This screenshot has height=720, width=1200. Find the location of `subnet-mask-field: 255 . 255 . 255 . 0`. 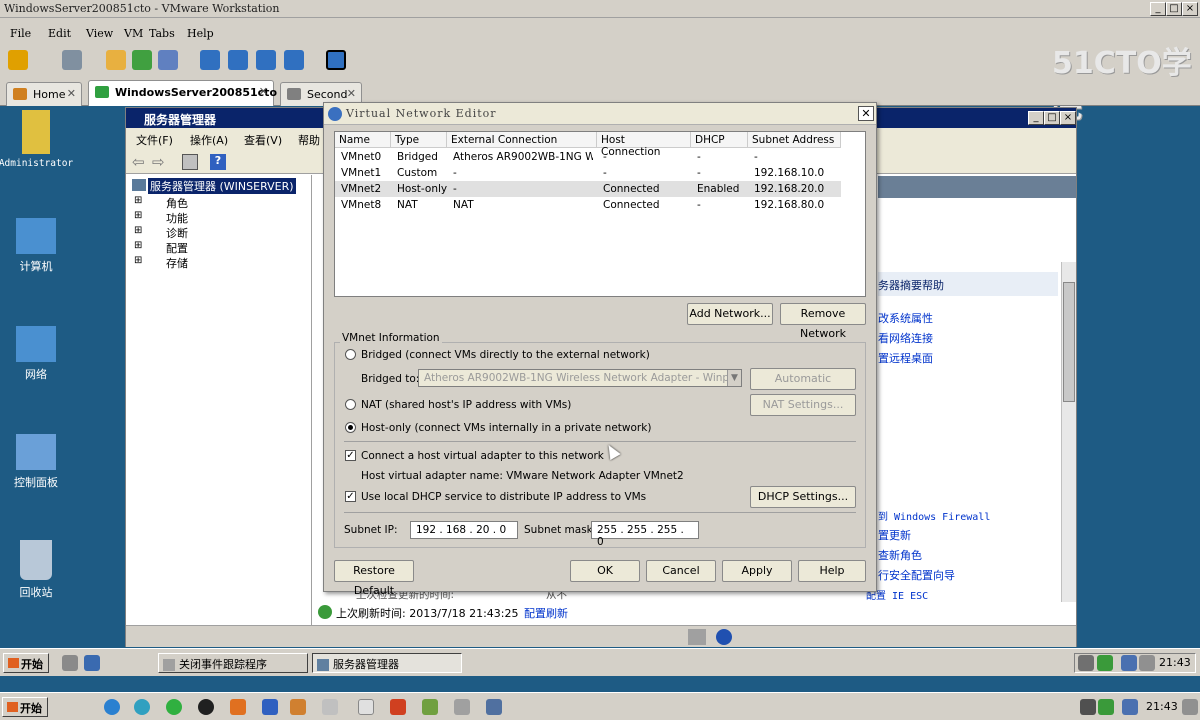

subnet-mask-field: 255 . 255 . 255 . 0 is located at coordinates (645, 534).